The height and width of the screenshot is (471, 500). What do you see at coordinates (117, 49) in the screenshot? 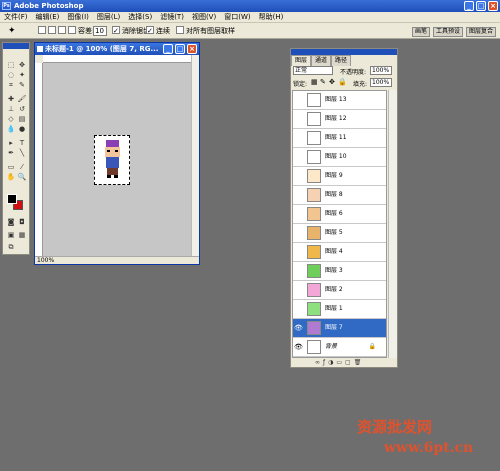
I see `document-titlebar: 未标题-1 @ 100% (图层 7, RG... _ □ ×` at bounding box center [117, 49].